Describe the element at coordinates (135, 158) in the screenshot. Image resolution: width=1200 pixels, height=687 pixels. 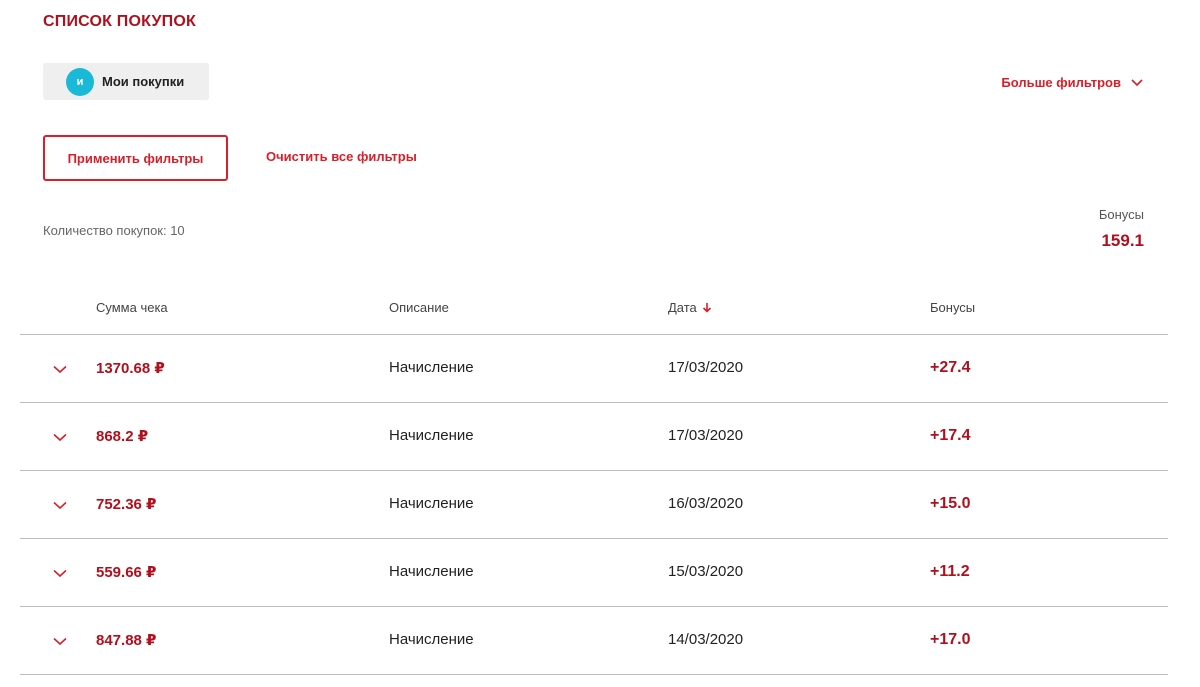
I see `apply-filters-button: Применить фильтры` at that location.